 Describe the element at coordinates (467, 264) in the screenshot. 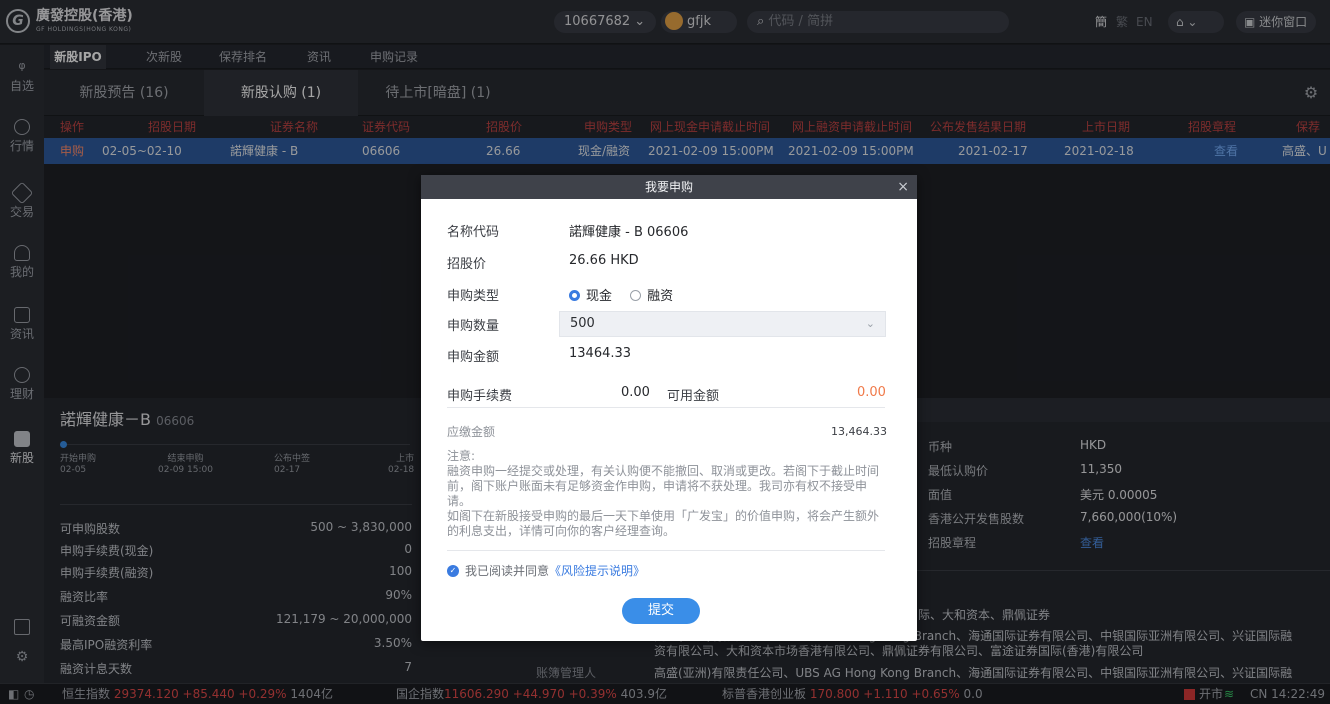

I see `price-label: 招股价` at that location.